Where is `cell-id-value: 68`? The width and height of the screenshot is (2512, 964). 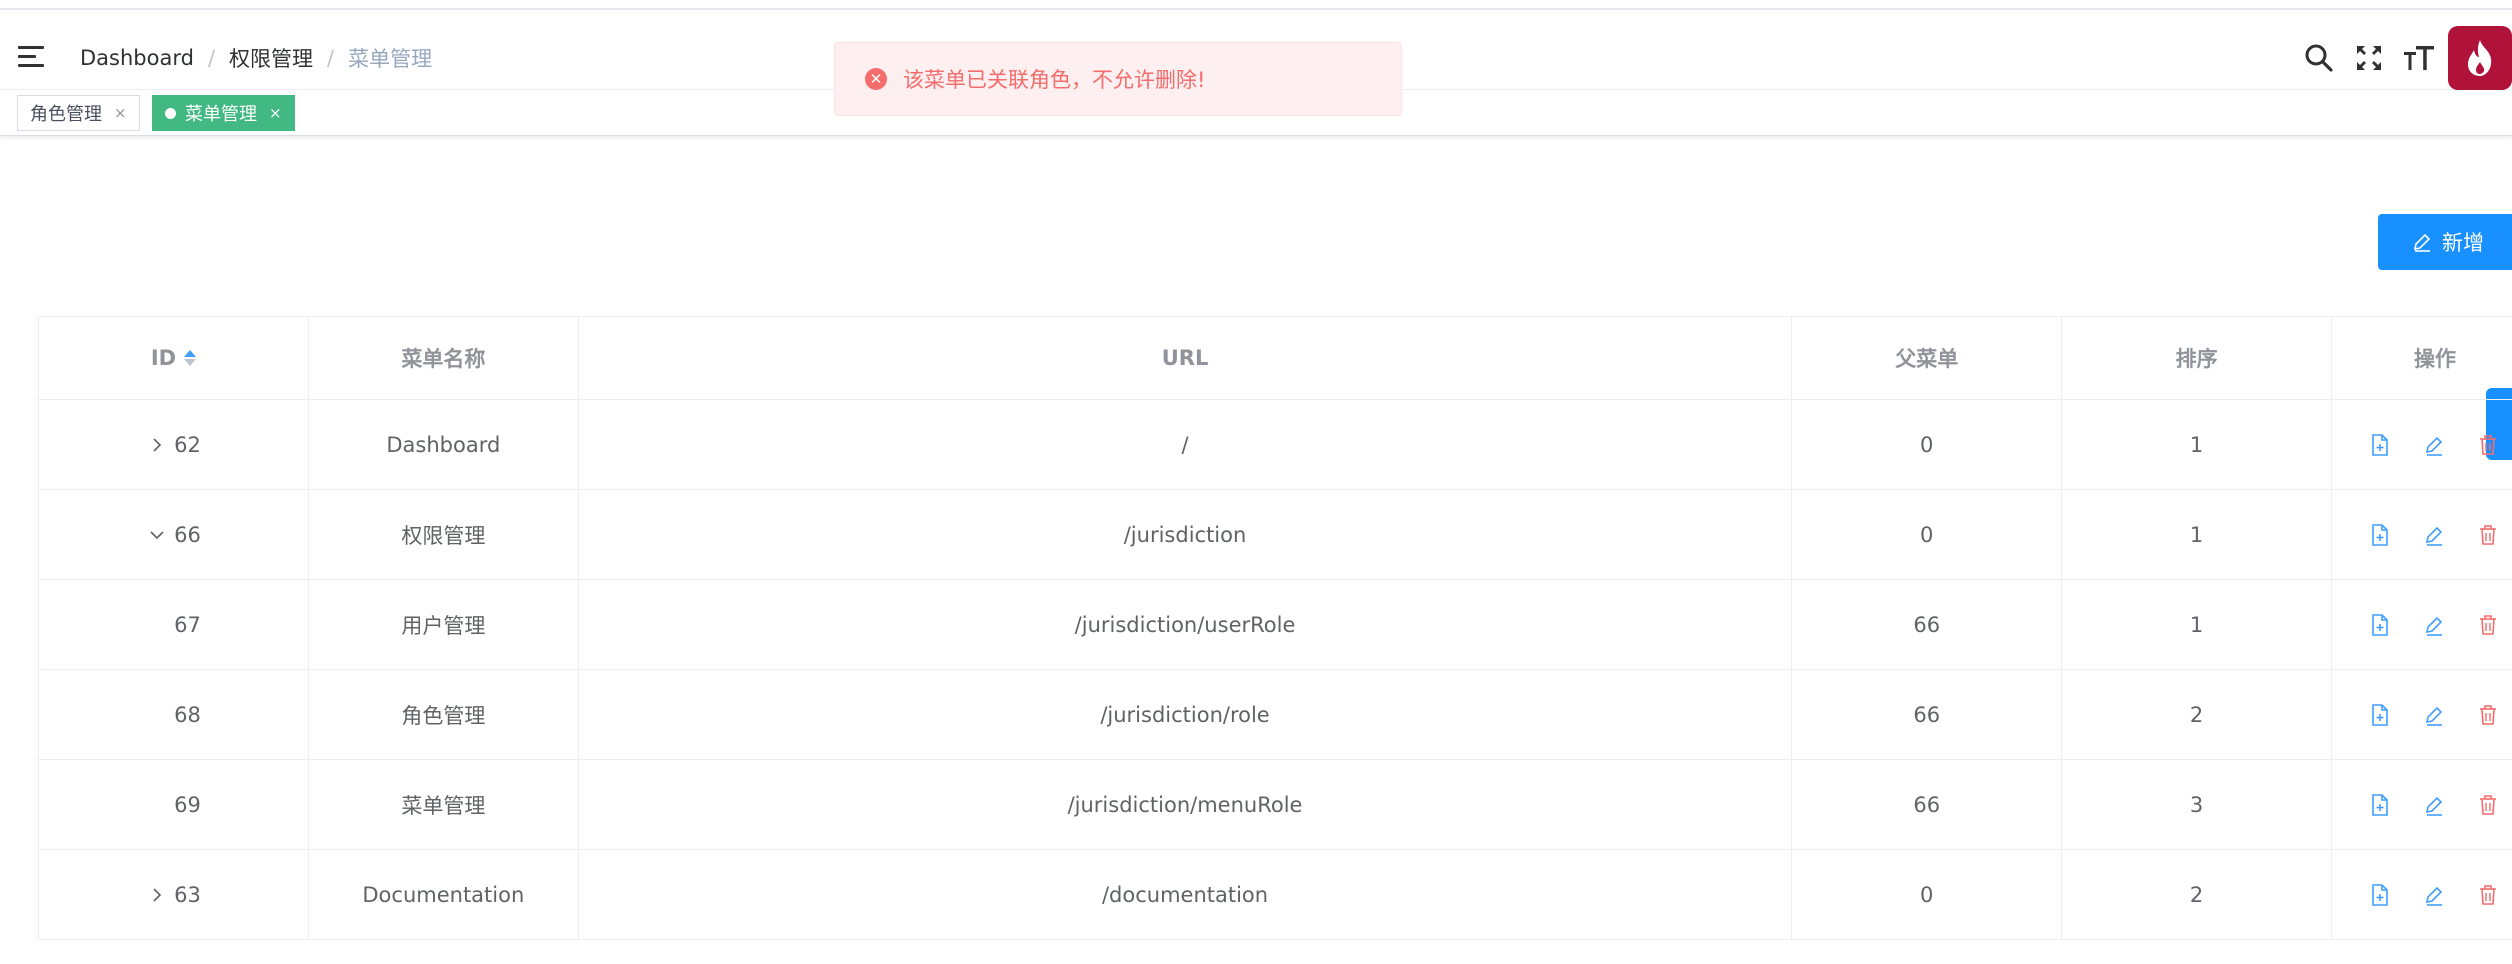 cell-id-value: 68 is located at coordinates (187, 714).